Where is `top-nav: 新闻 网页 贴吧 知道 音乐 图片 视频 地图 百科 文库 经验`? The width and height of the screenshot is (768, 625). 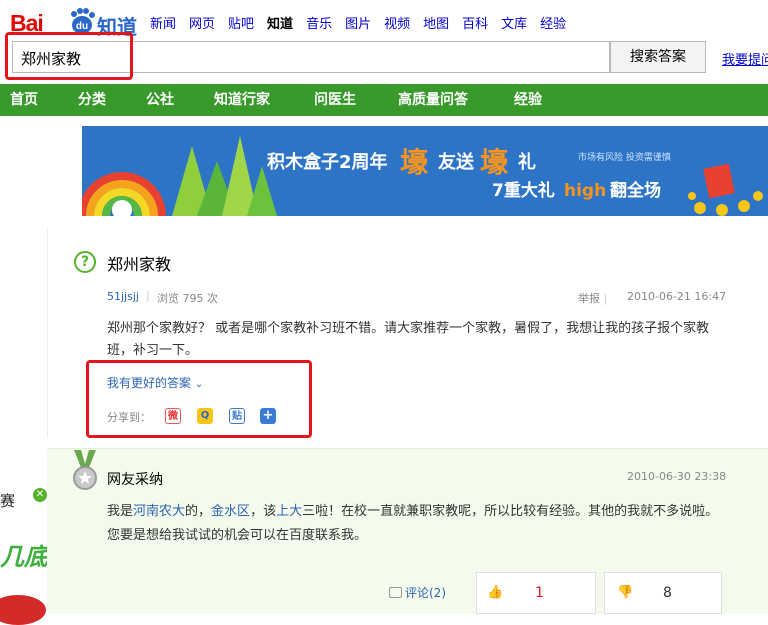
top-nav: 新闻 网页 贴吧 知道 音乐 图片 视频 地图 百科 文库 经验 is located at coordinates (364, 22).